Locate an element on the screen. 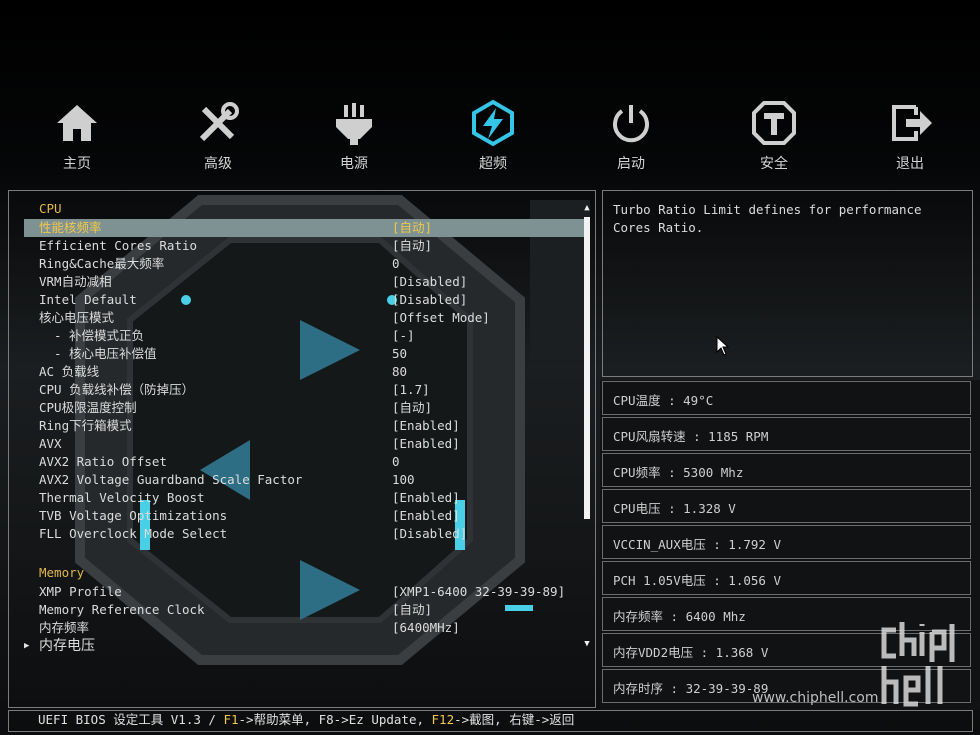 The height and width of the screenshot is (735, 980). nav-tab-security: 安全 is located at coordinates (774, 134).